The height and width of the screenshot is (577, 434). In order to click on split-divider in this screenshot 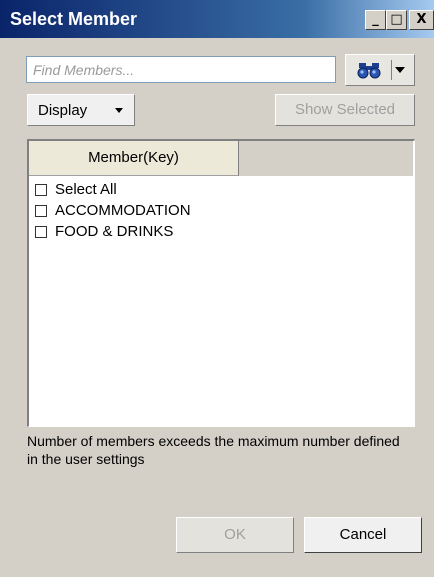, I will do `click(391, 70)`.